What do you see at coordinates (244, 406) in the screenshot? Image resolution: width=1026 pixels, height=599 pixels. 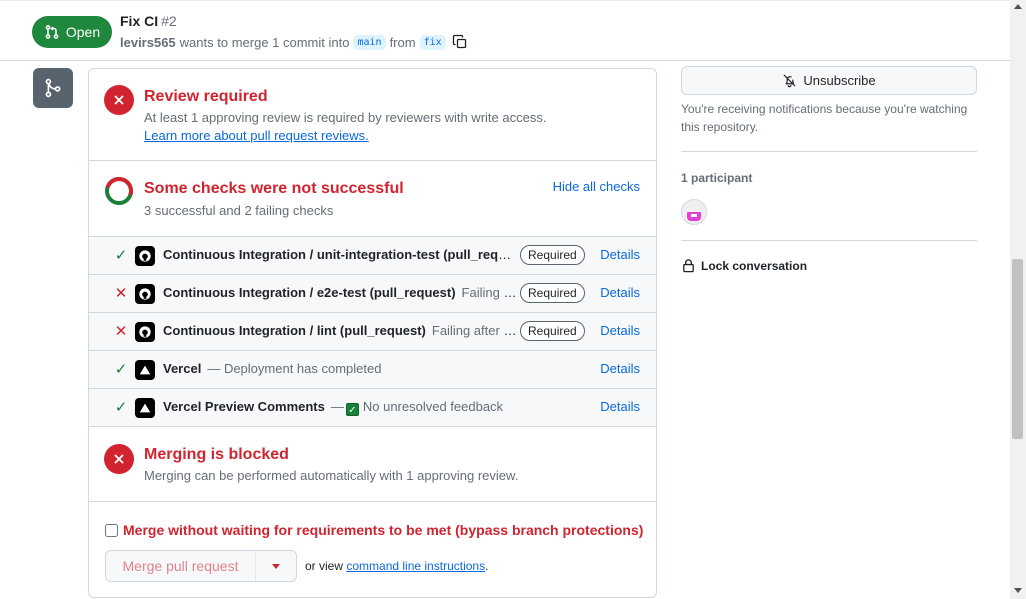 I see `check-name: Vercel Preview Comments` at bounding box center [244, 406].